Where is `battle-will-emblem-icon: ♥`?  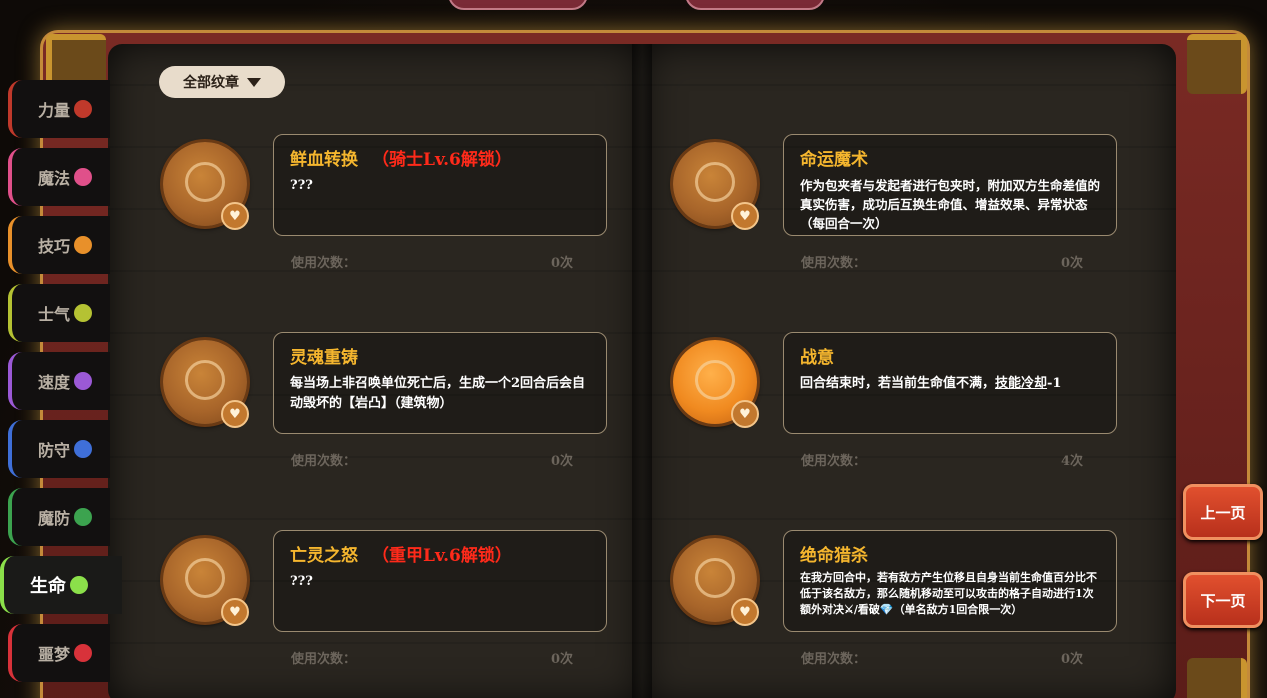 battle-will-emblem-icon: ♥ is located at coordinates (716, 384).